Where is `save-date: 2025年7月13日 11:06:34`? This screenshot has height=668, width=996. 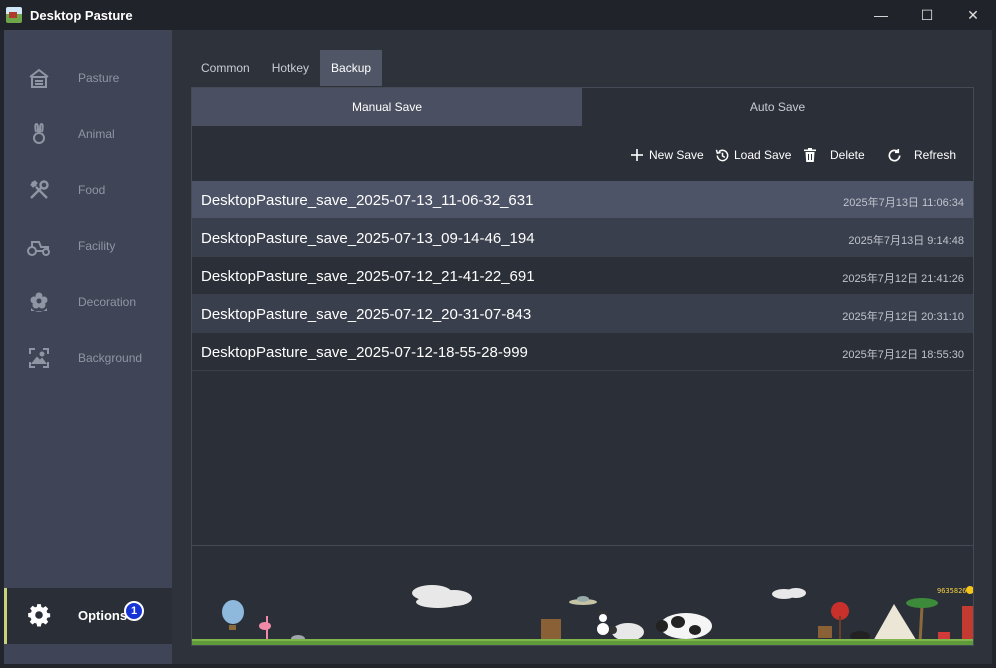
save-date: 2025年7月13日 11:06:34 is located at coordinates (903, 203).